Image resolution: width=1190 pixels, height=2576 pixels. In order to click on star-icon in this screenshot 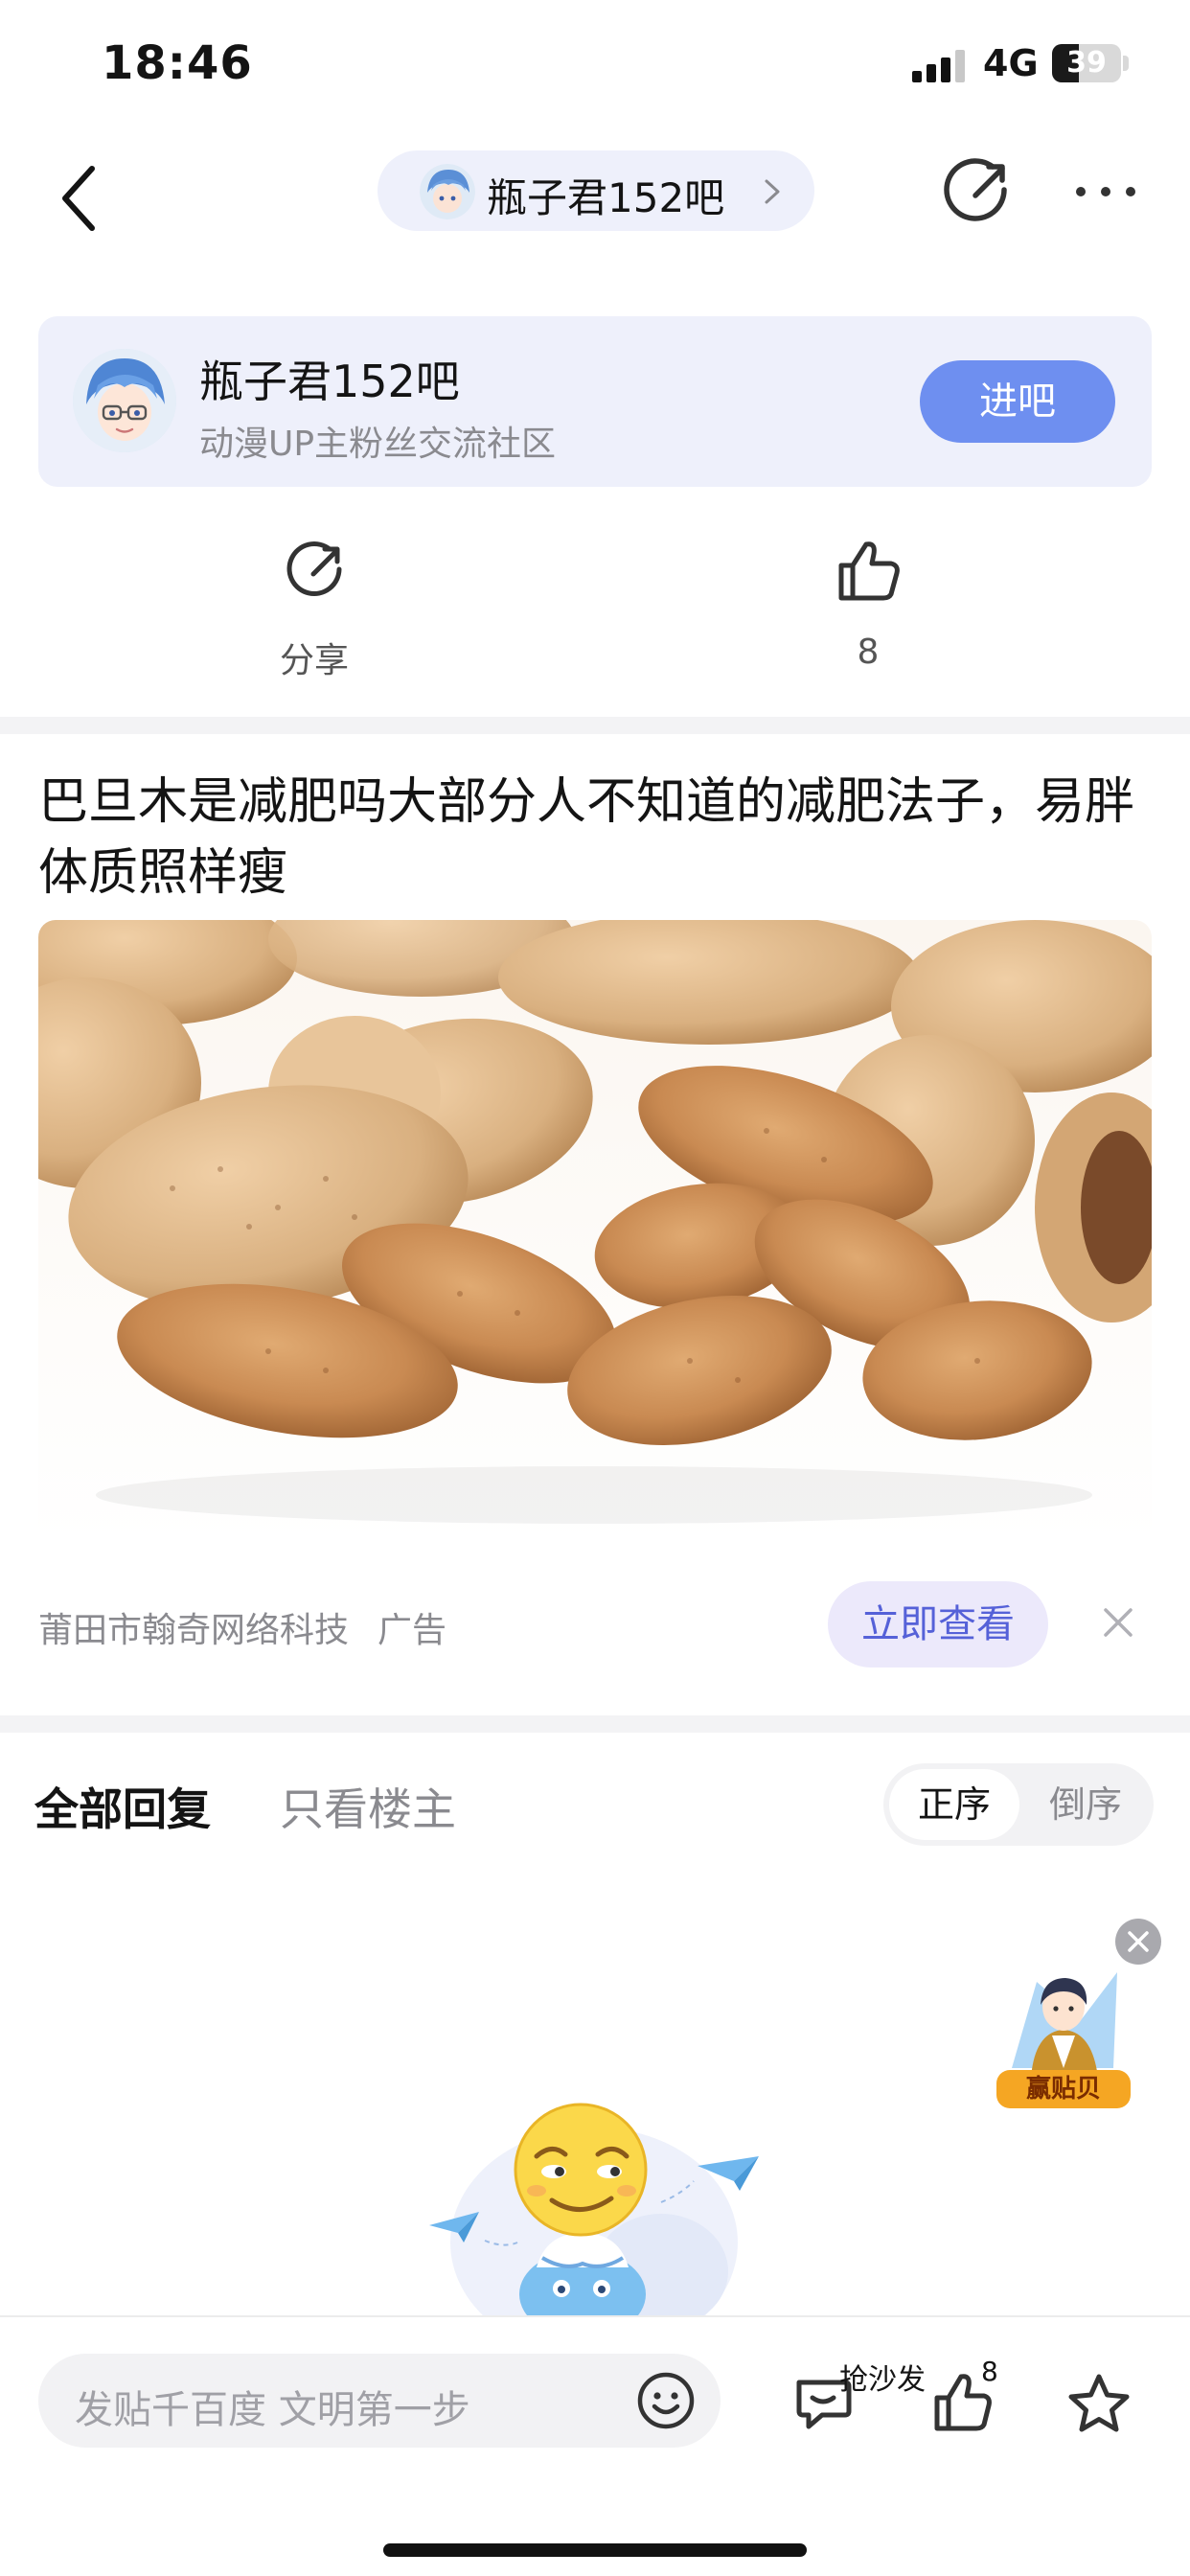, I will do `click(1099, 2404)`.